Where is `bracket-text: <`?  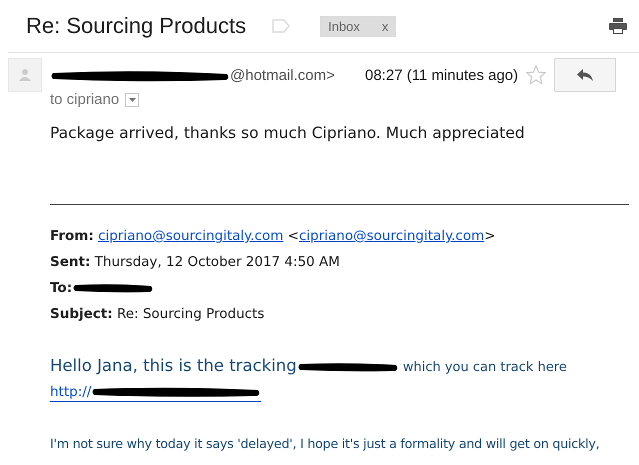
bracket-text: < is located at coordinates (293, 236).